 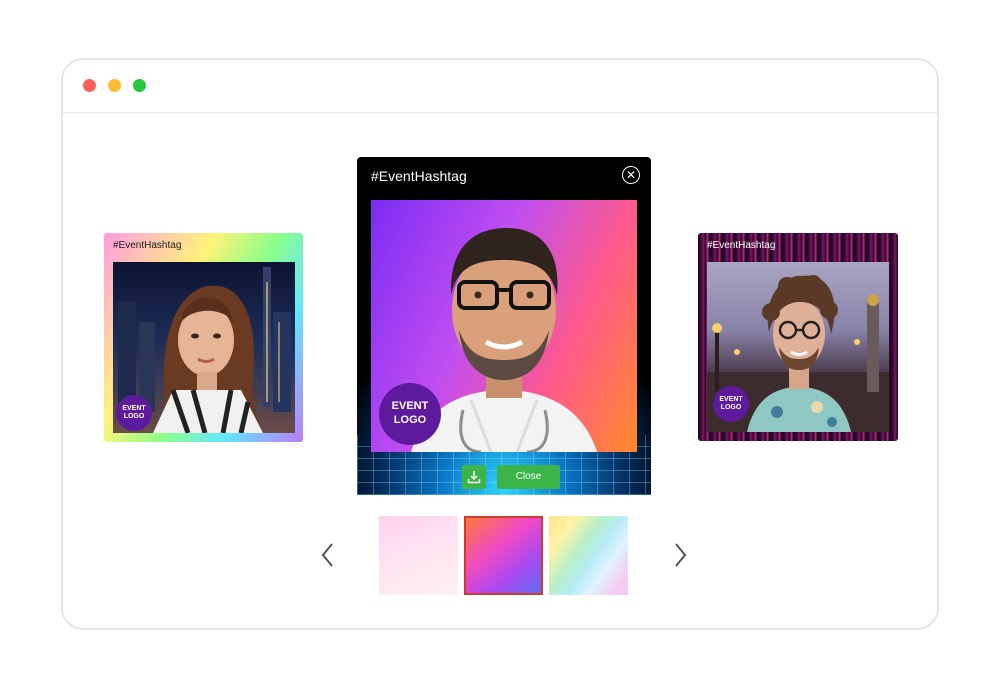 I want to click on window-minimize-dot, so click(x=114, y=85).